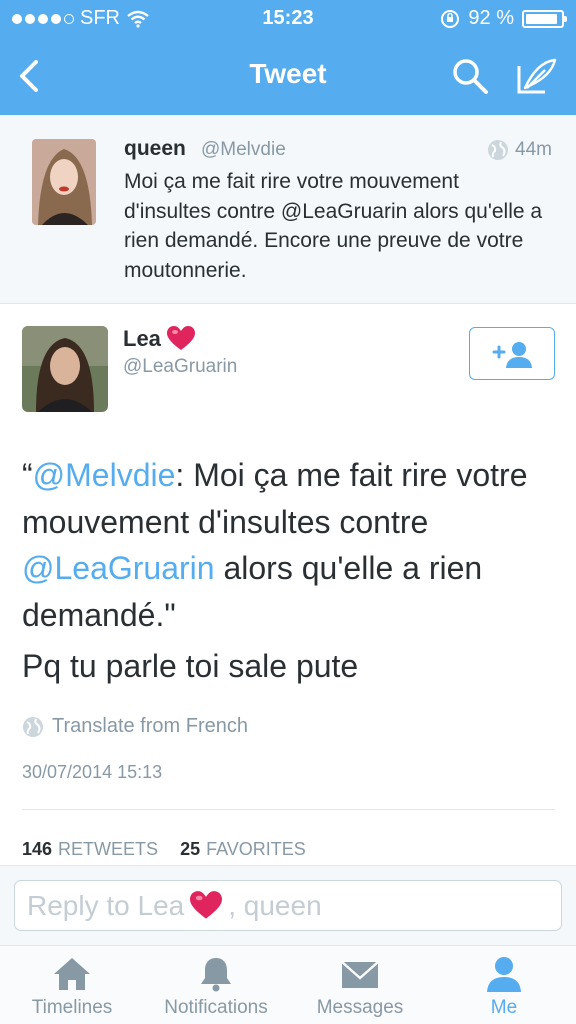 This screenshot has height=1024, width=576. I want to click on parent-tweet-name: queen, so click(155, 149).